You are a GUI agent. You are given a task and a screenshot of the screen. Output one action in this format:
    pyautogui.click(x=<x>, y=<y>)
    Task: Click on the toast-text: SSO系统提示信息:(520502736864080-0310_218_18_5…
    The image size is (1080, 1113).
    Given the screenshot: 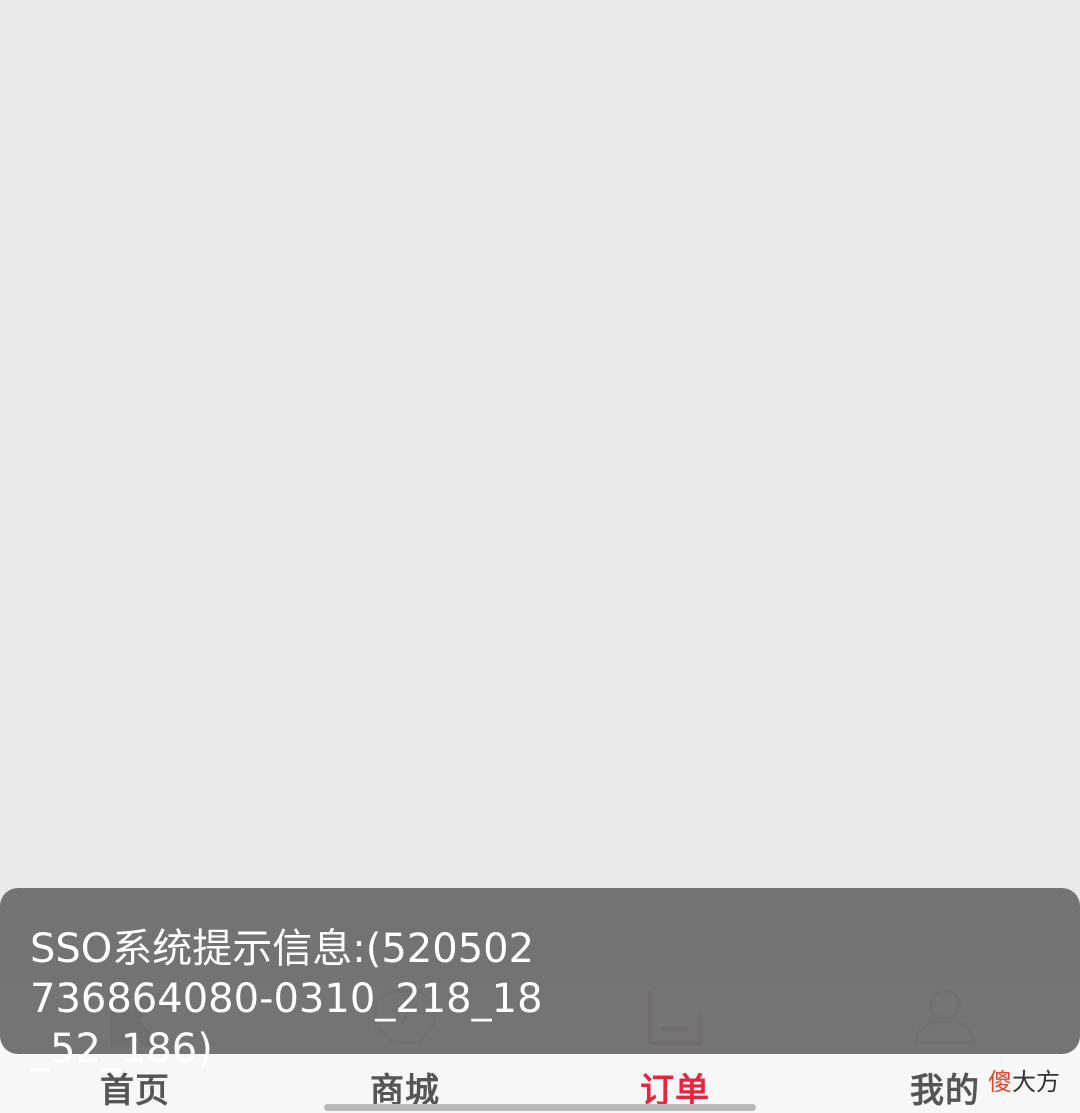 What is the action you would take?
    pyautogui.click(x=286, y=999)
    